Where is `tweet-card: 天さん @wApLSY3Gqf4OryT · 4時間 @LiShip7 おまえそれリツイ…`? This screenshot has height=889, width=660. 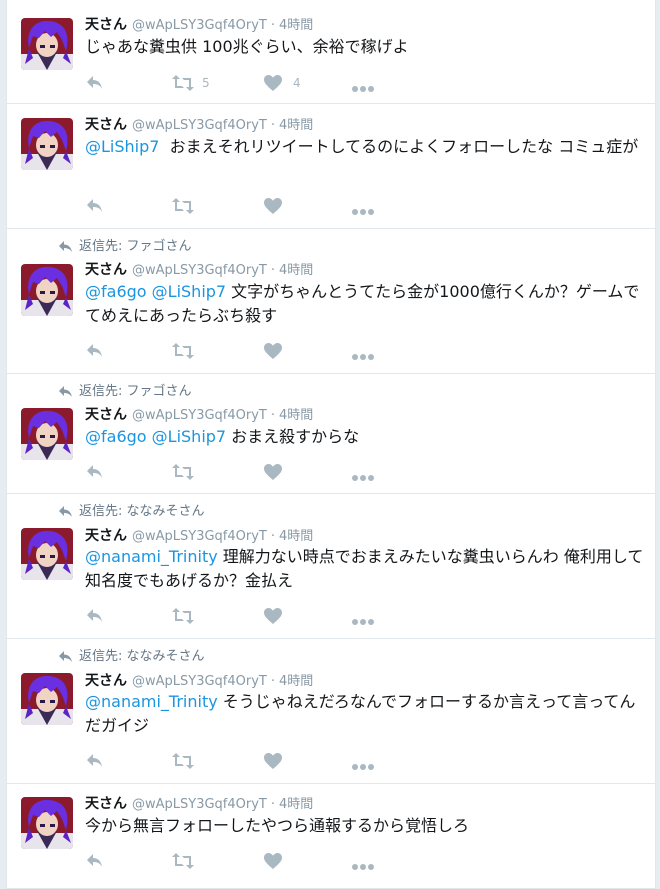
tweet-card: 天さん @wApLSY3Gqf4OryT · 4時間 @LiShip7 おまえそれリツイ… is located at coordinates (331, 166).